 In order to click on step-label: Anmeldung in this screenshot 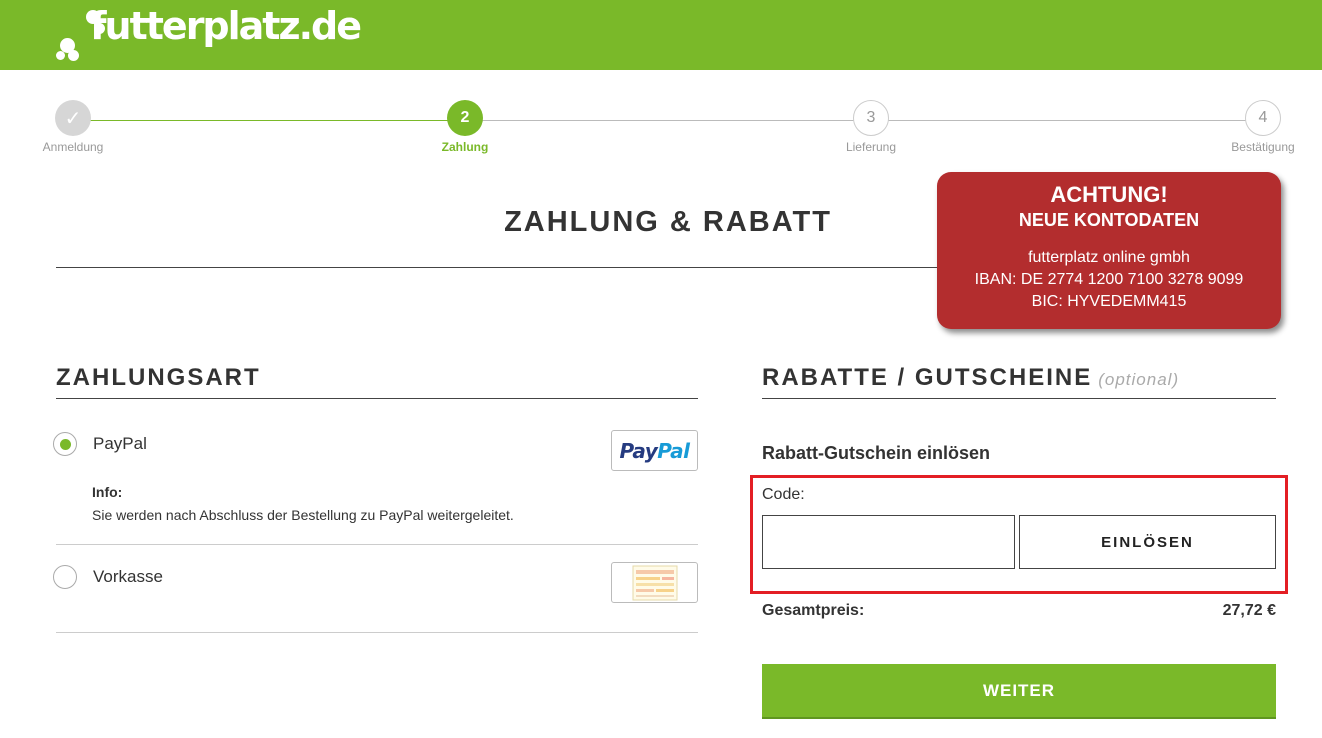, I will do `click(73, 147)`.